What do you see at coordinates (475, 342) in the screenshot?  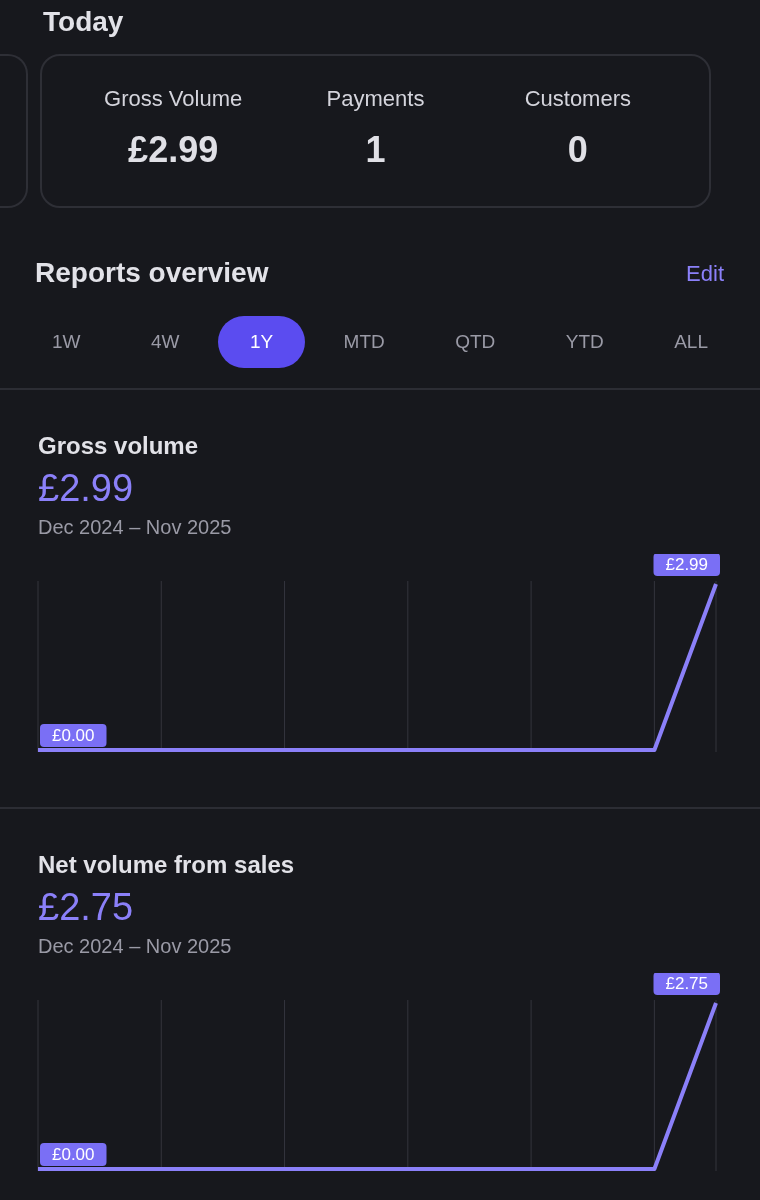 I see `period-tab: QTD` at bounding box center [475, 342].